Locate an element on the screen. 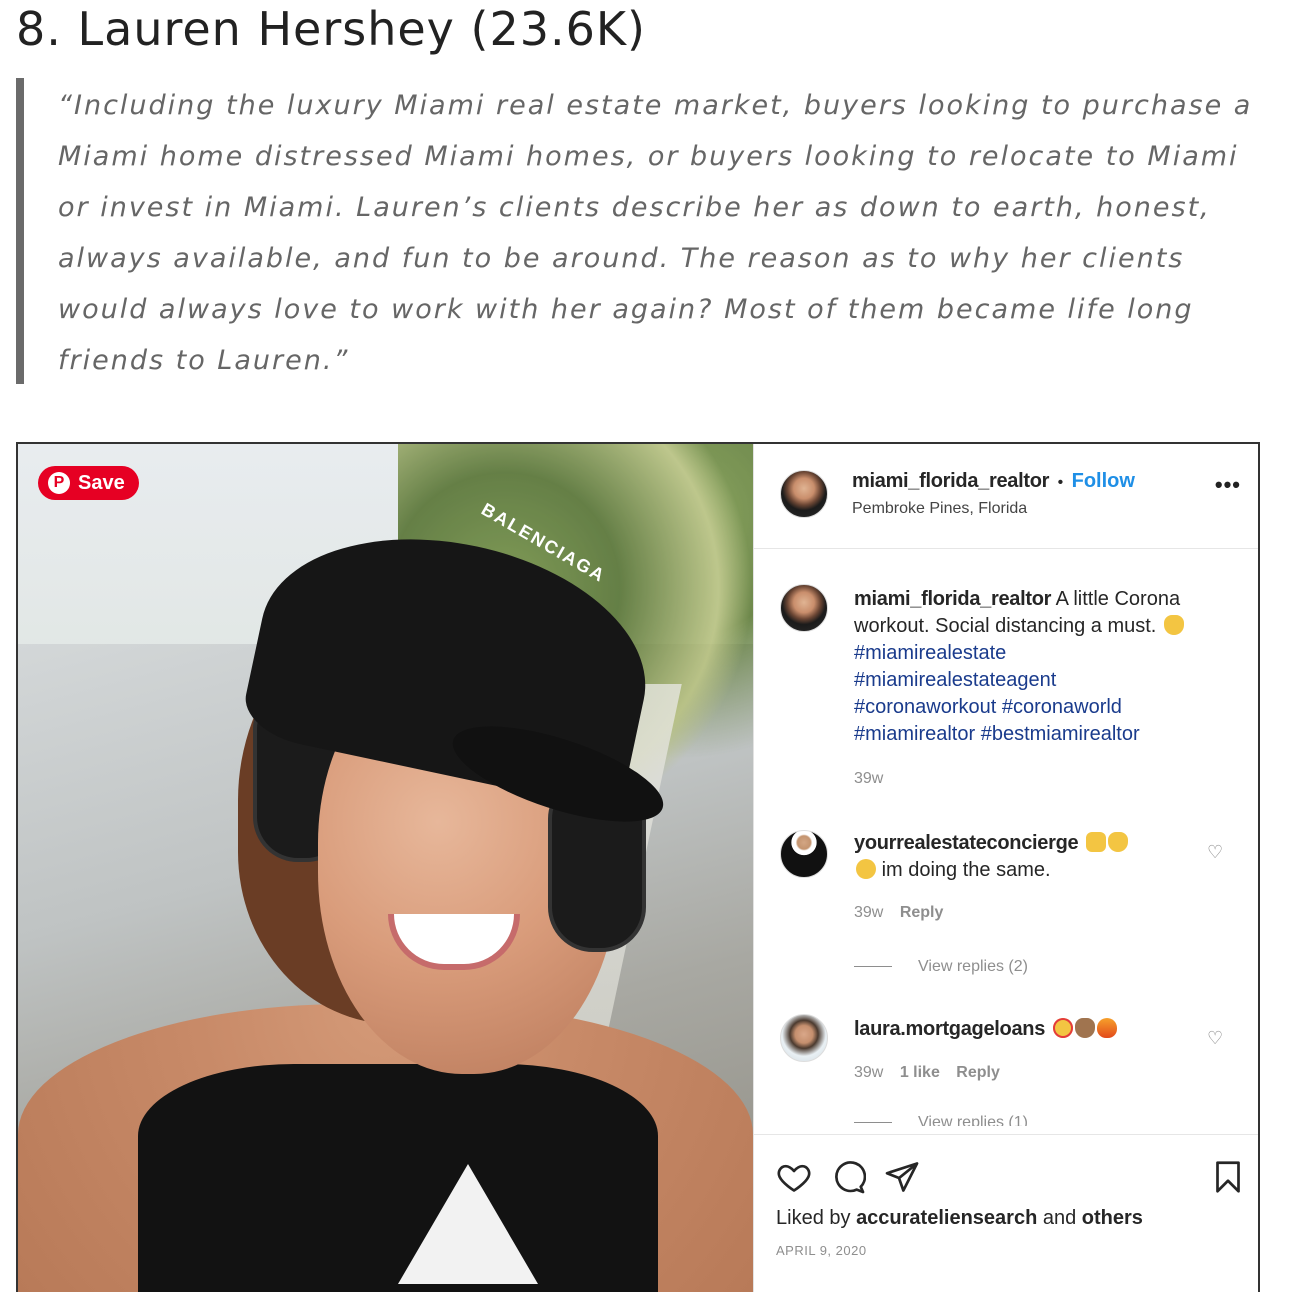 Image resolution: width=1290 pixels, height=1292 pixels. liked-by-line: Liked by accurateliensearch and others is located at coordinates (959, 1218).